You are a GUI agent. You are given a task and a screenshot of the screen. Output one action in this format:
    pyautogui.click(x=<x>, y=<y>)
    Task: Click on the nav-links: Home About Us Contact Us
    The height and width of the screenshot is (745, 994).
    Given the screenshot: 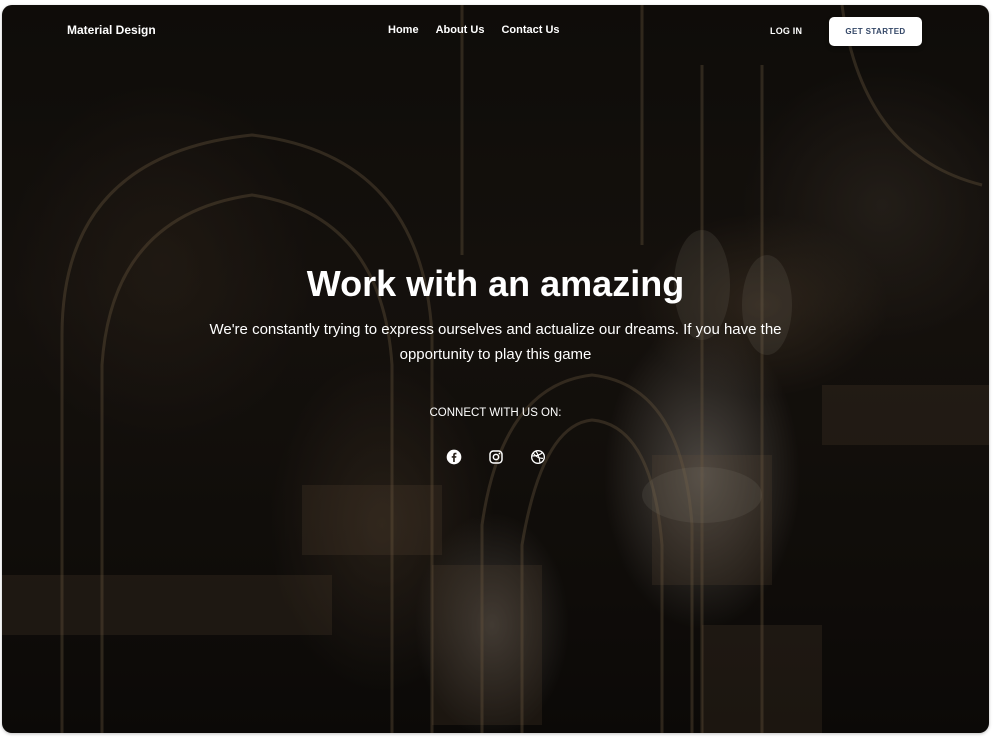 What is the action you would take?
    pyautogui.click(x=482, y=30)
    